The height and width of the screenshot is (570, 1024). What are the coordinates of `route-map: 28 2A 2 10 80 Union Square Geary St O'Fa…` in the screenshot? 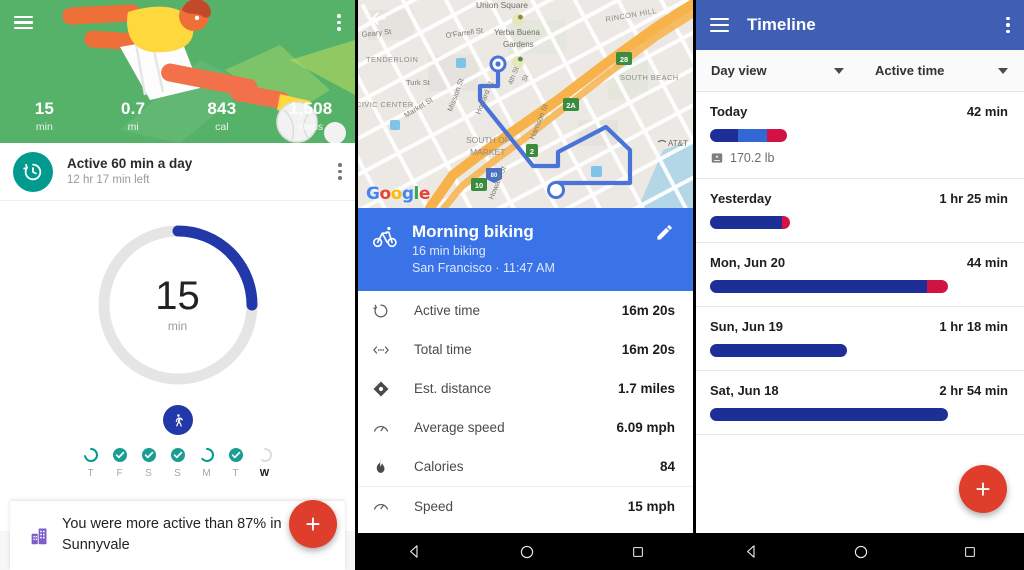 It's located at (525, 104).